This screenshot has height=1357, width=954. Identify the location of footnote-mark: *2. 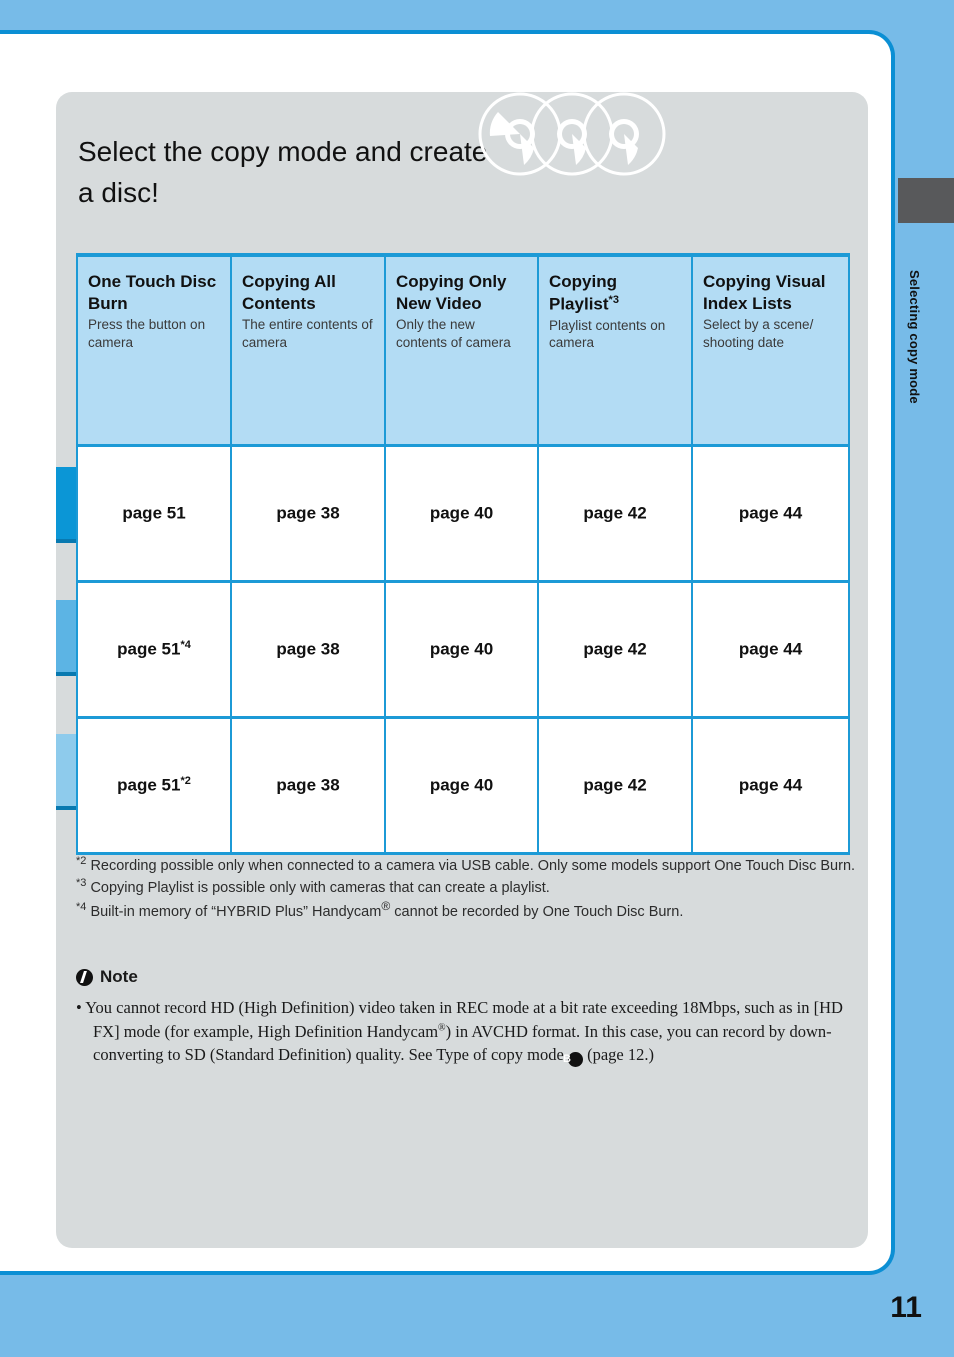
(81, 861).